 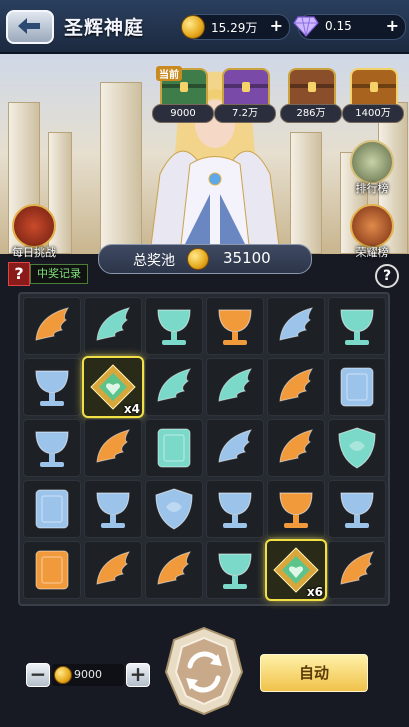 What do you see at coordinates (19, 274) in the screenshot?
I see `question-icon: ?` at bounding box center [19, 274].